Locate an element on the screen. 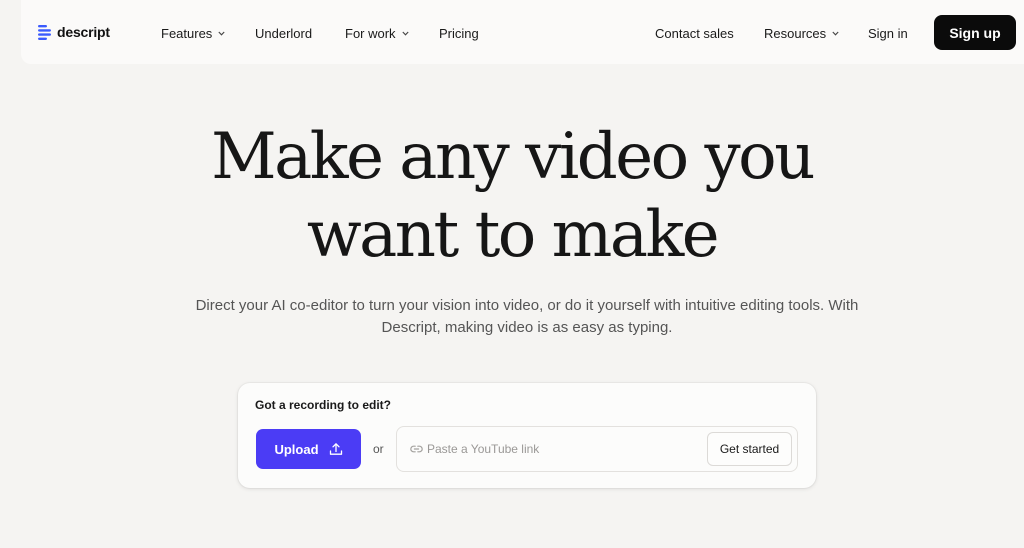  descript-logo: descript is located at coordinates (74, 32).